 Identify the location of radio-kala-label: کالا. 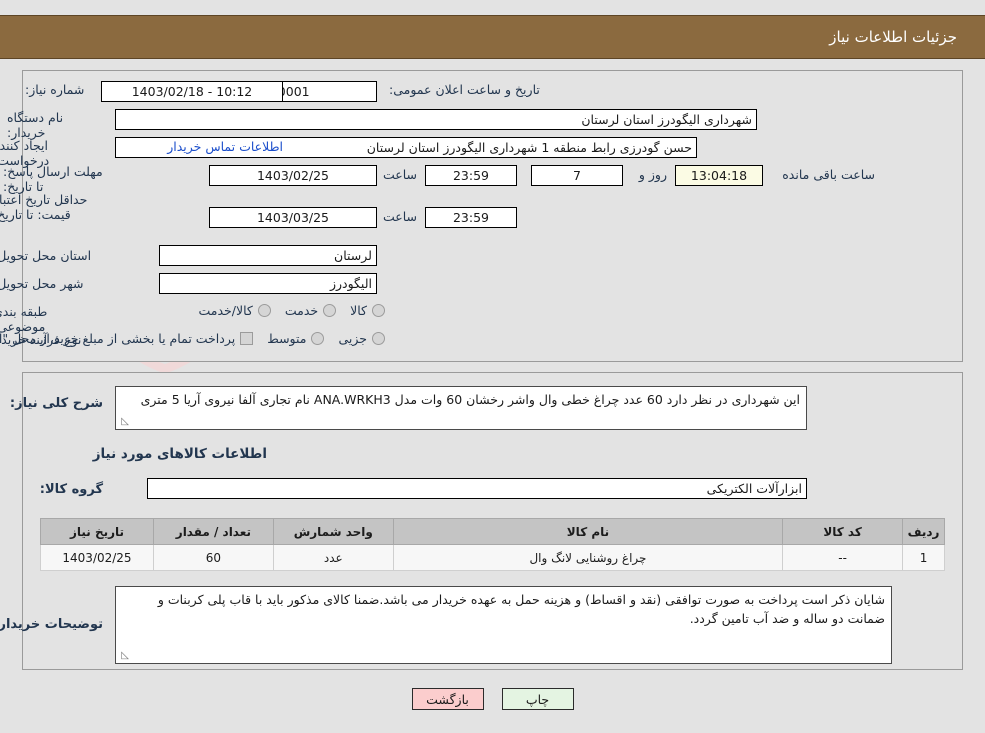
(358, 310).